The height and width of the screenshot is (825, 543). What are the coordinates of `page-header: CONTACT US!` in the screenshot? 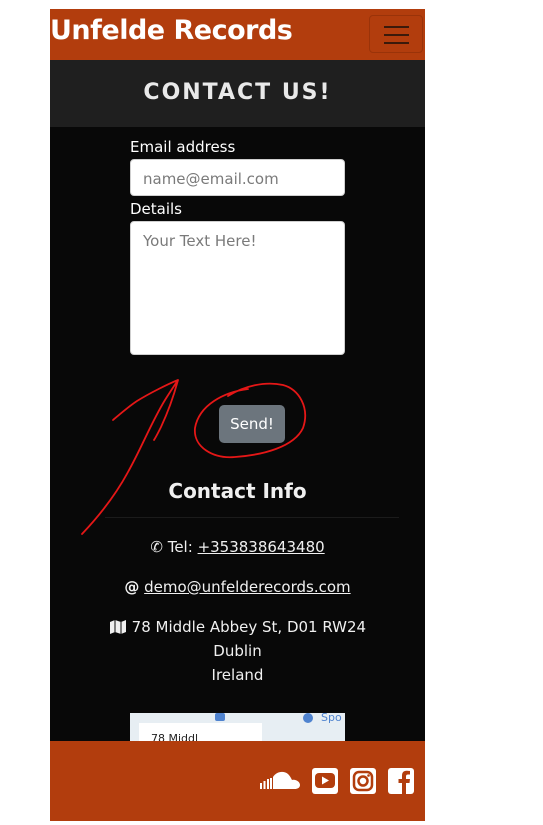 It's located at (237, 93).